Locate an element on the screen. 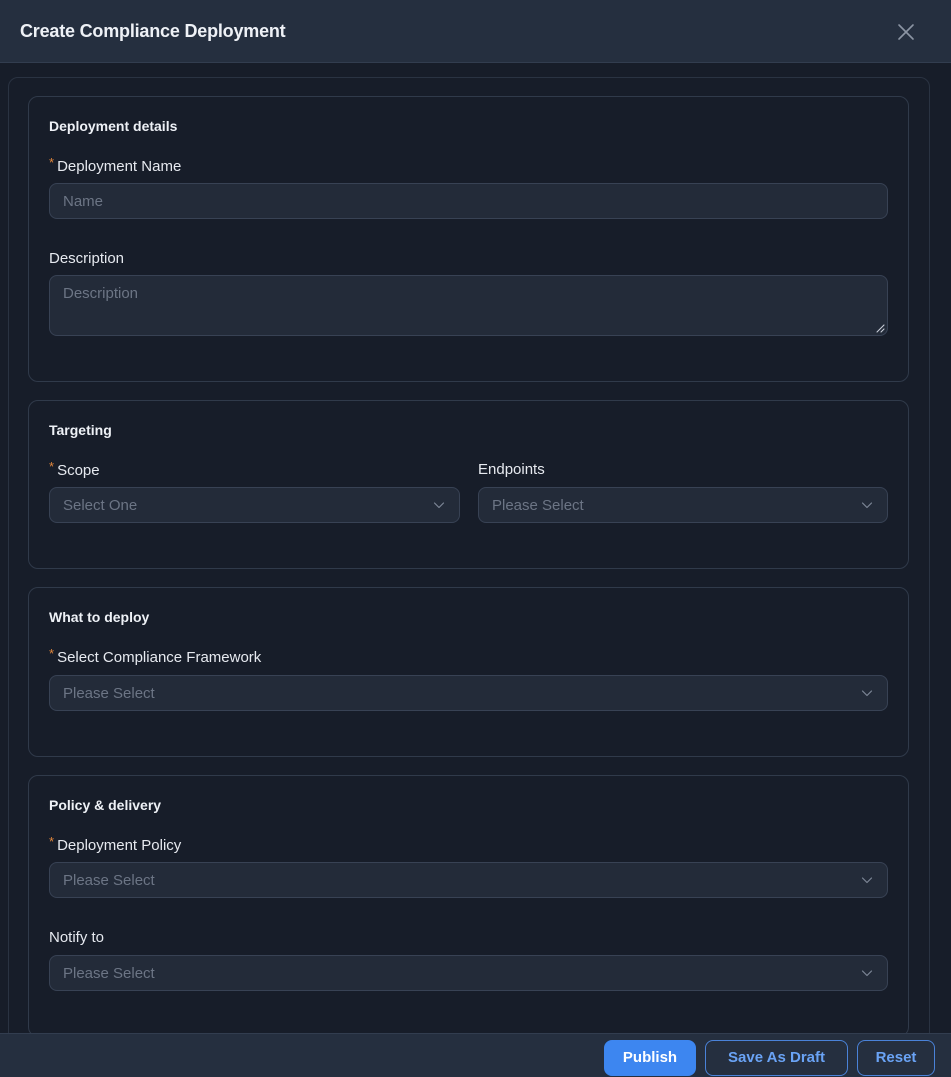 This screenshot has width=951, height=1077. section-title: Policy & delivery is located at coordinates (105, 805).